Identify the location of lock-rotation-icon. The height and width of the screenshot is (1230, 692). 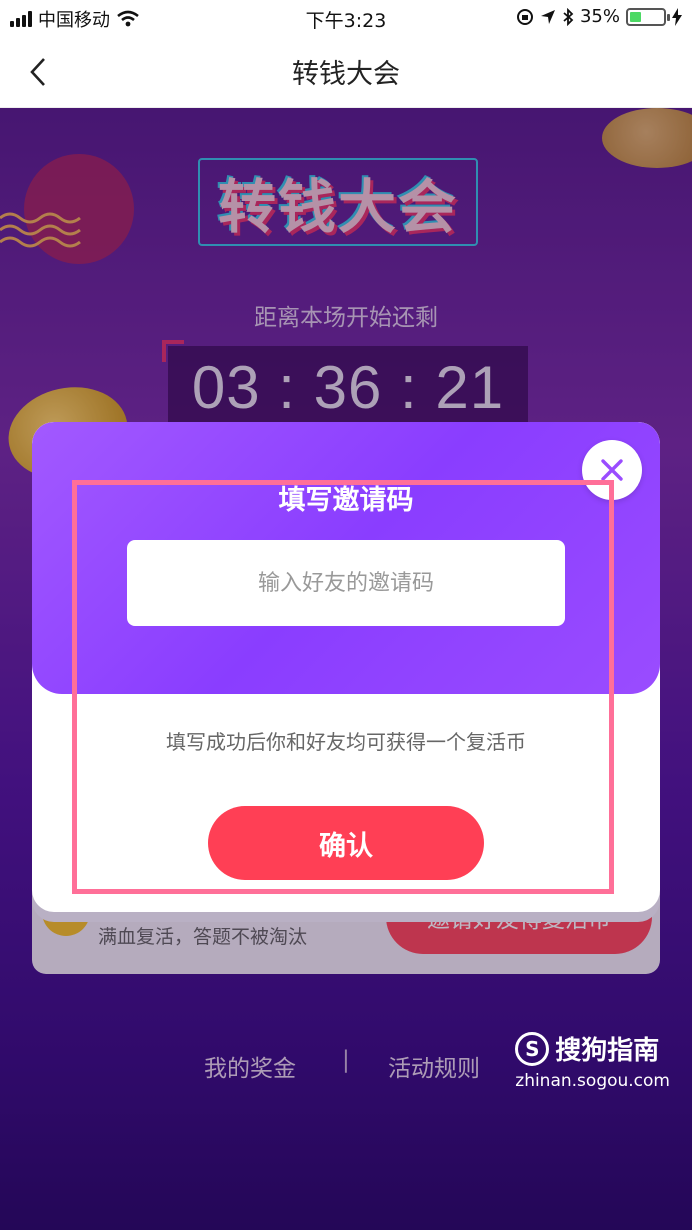
(524, 16).